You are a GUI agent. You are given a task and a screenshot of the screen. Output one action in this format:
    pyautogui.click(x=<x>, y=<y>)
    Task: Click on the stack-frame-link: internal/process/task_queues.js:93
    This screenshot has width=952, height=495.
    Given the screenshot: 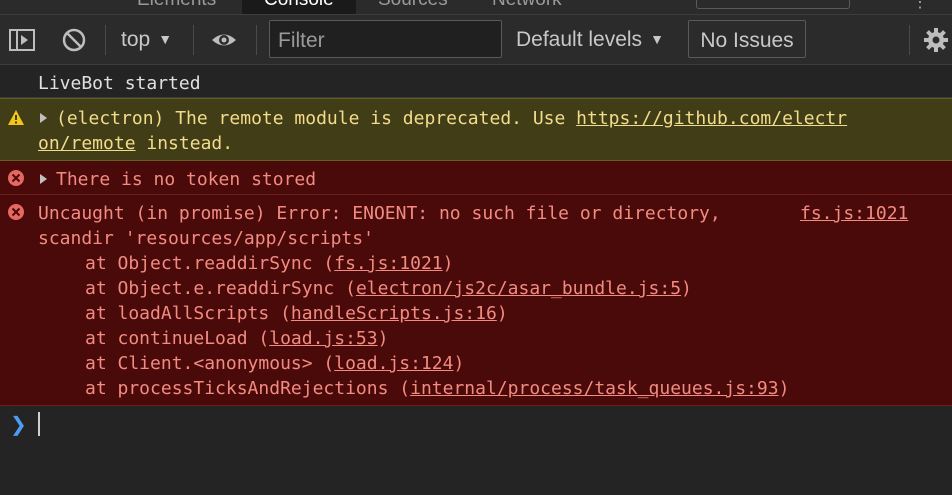 What is the action you would take?
    pyautogui.click(x=594, y=388)
    